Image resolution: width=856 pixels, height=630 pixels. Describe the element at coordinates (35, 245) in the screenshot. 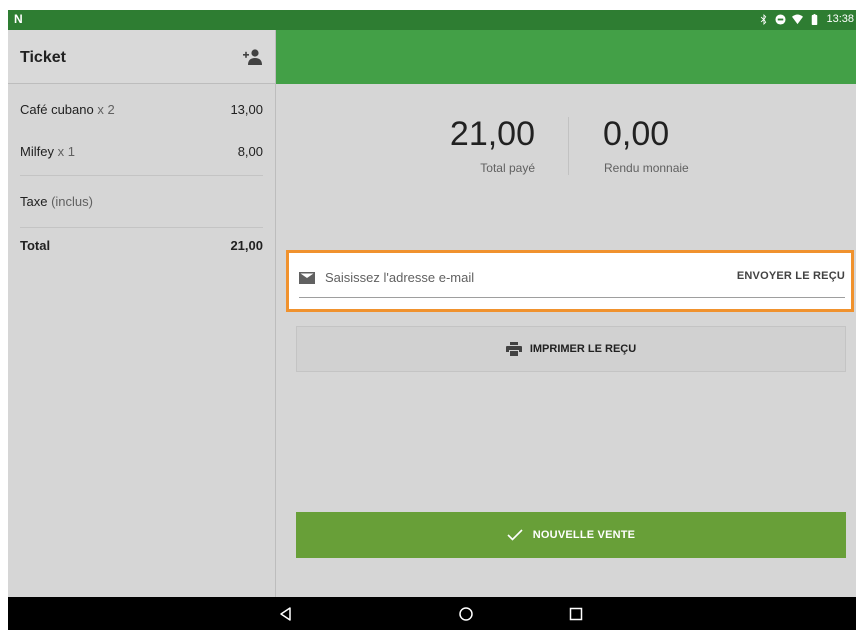

I see `total-label: Total` at that location.